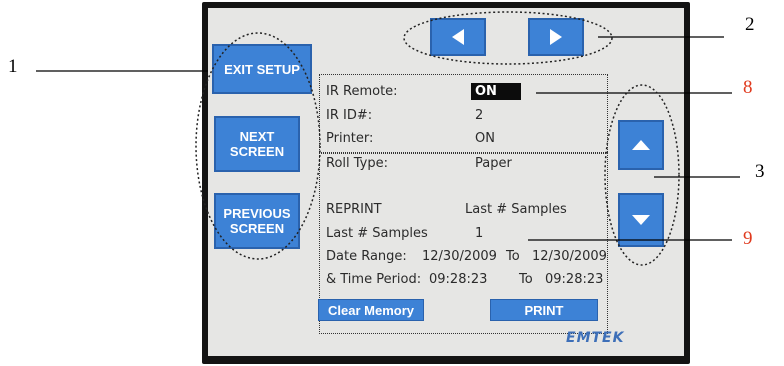  Describe the element at coordinates (459, 256) in the screenshot. I see `date-from-value: 12/30/2009` at that location.